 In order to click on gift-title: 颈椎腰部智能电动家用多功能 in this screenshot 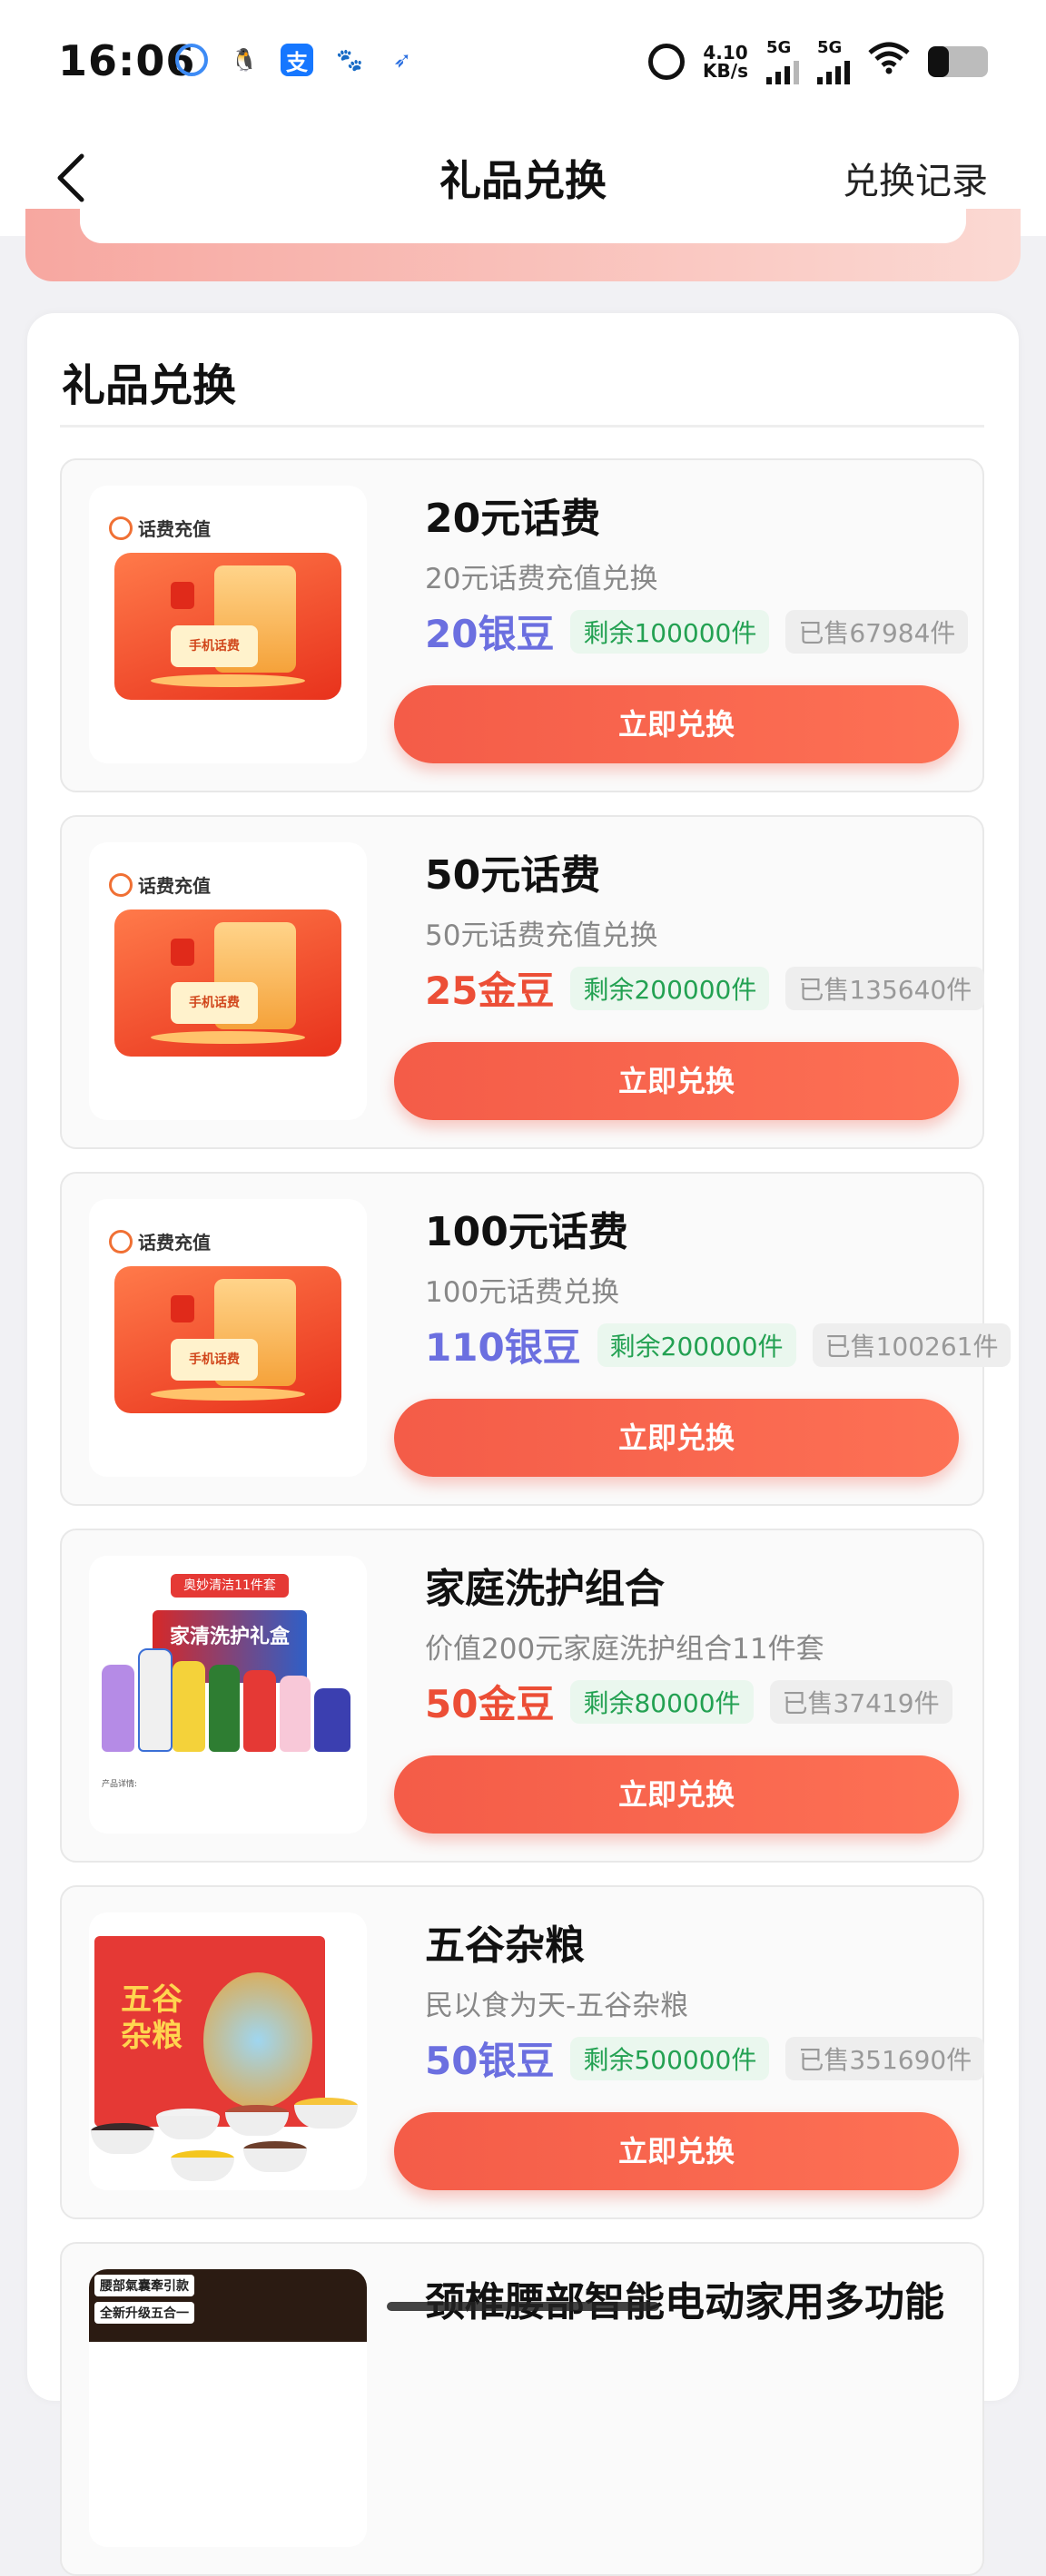, I will do `click(684, 2302)`.